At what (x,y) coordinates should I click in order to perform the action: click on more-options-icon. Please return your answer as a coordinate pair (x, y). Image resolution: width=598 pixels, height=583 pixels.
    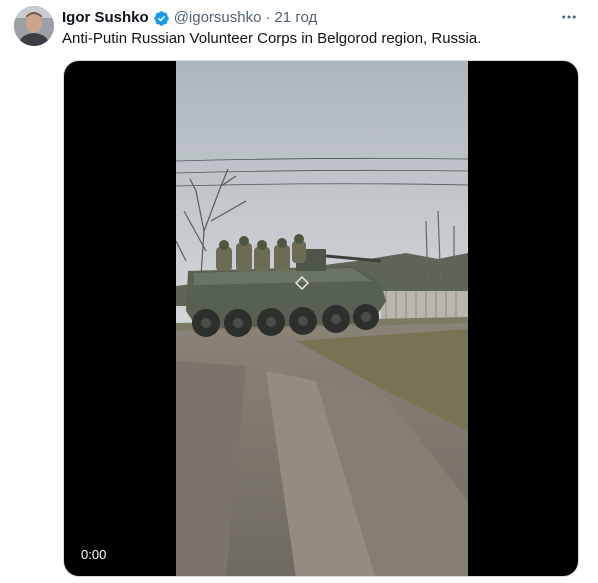
    Looking at the image, I should click on (569, 17).